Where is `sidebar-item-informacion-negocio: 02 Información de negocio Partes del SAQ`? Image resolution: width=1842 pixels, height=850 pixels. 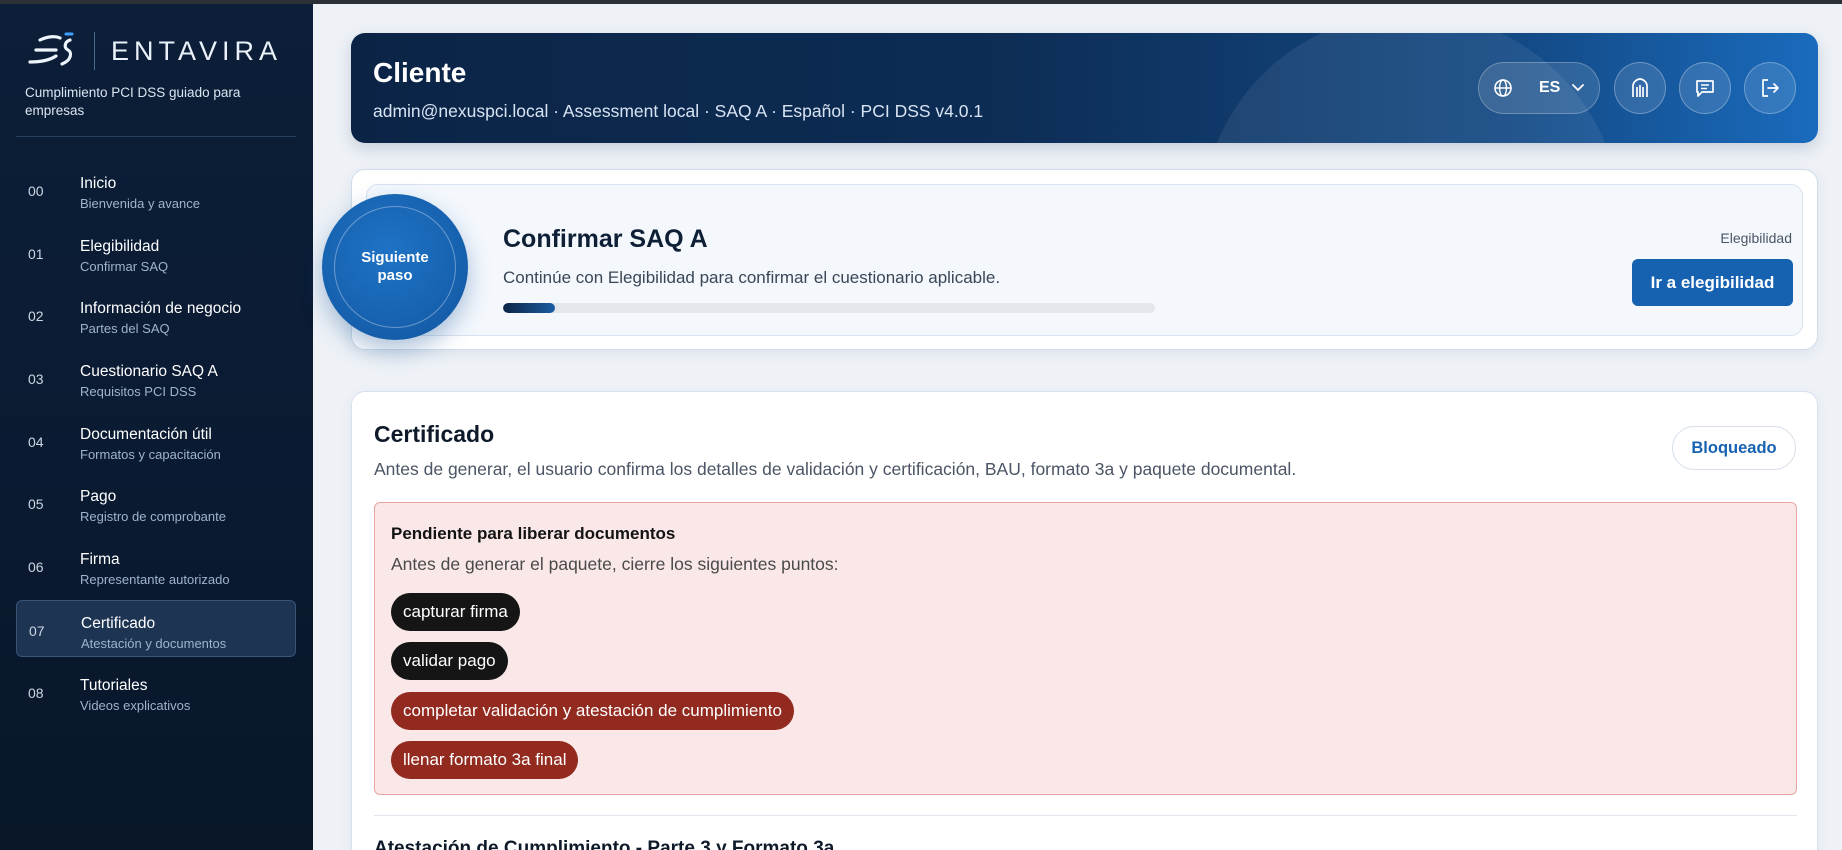 sidebar-item-informacion-negocio: 02 Información de negocio Partes del SAQ is located at coordinates (156, 314).